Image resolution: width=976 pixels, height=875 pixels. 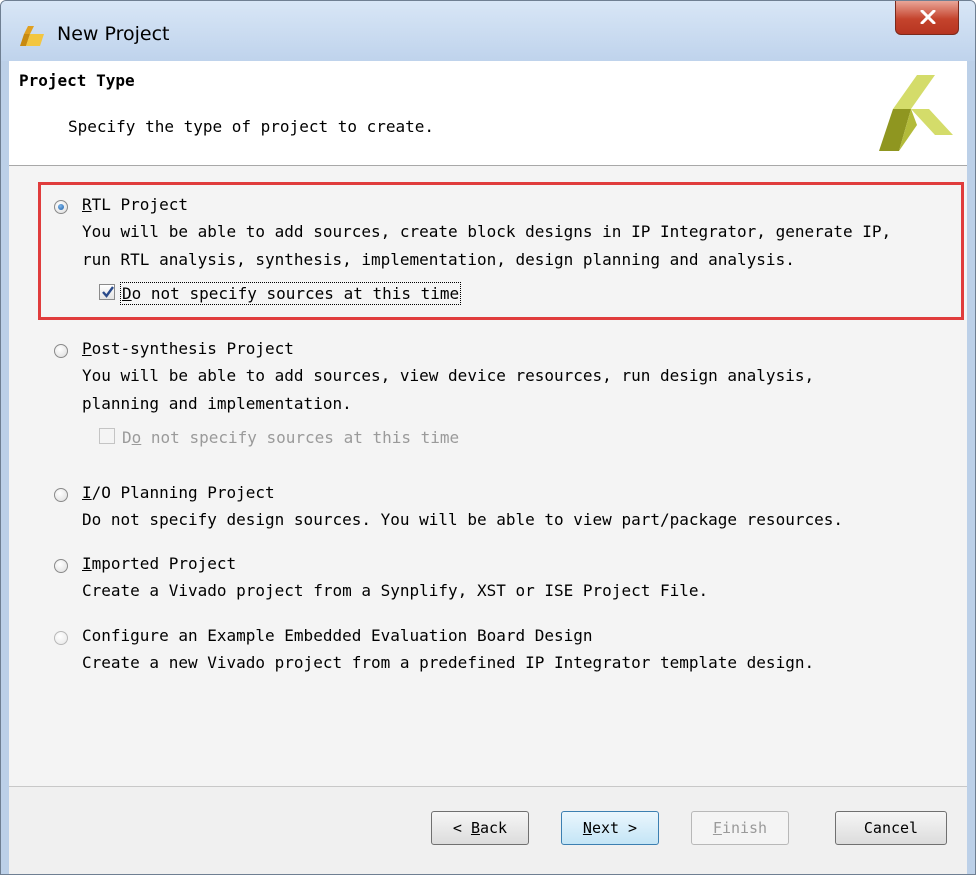 What do you see at coordinates (127, 437) in the screenshot?
I see `post-synthesis-no-sources-prefix: D` at bounding box center [127, 437].